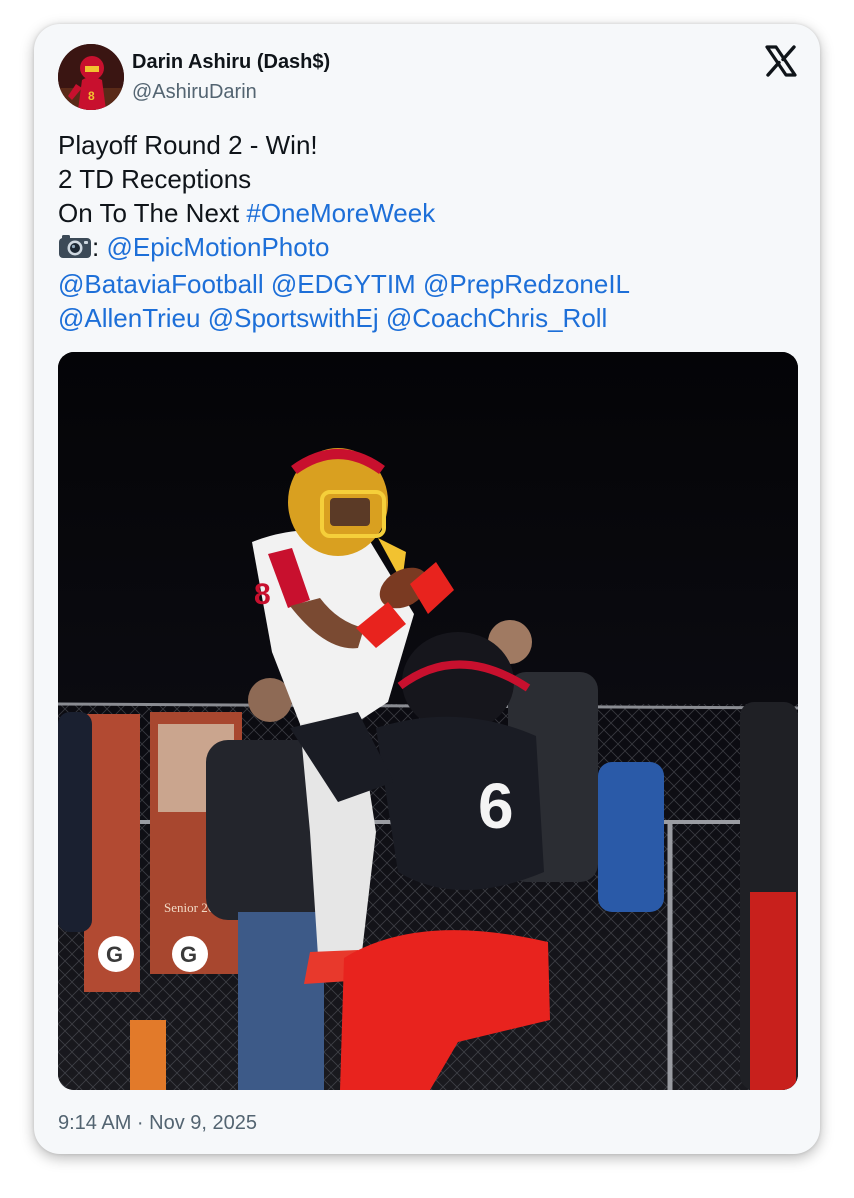 Image resolution: width=854 pixels, height=1198 pixels. I want to click on author-handle: @AshiruDarin, so click(194, 92).